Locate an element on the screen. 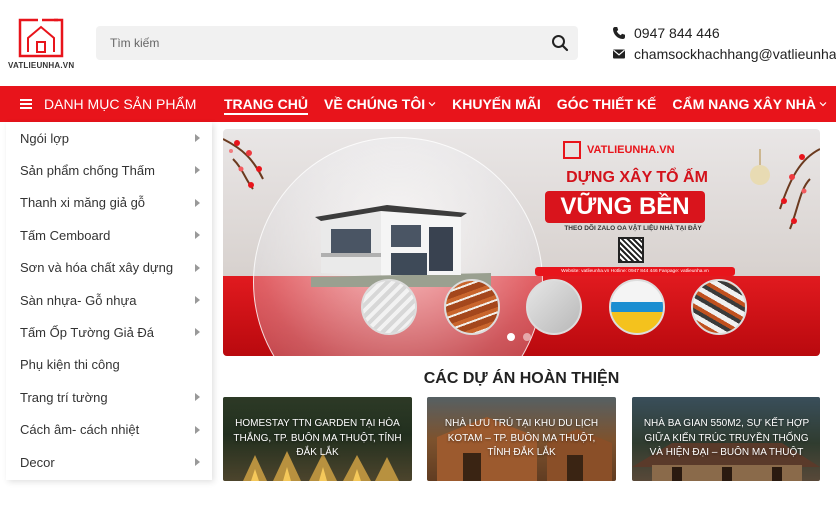 The width and height of the screenshot is (836, 506). nav-item-label: TRANG CHỦ is located at coordinates (266, 104).